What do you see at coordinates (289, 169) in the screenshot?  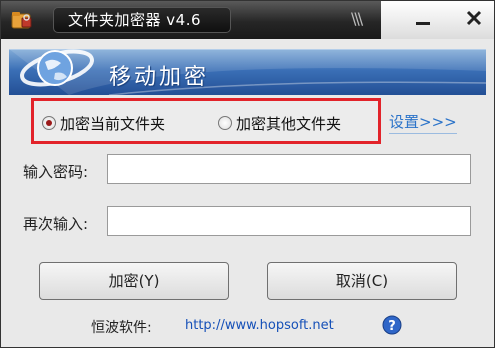 I see `password-field` at bounding box center [289, 169].